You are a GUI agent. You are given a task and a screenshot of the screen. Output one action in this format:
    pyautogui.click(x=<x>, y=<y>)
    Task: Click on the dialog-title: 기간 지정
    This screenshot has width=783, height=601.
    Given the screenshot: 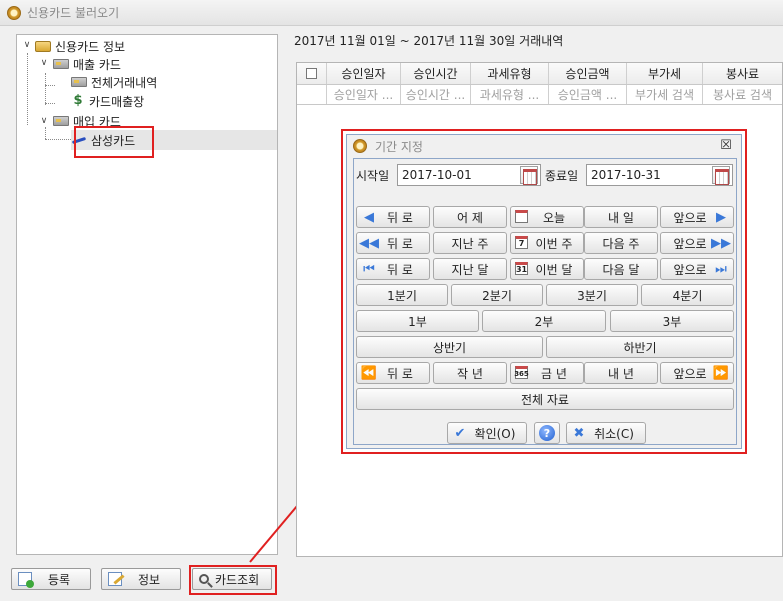 What is the action you would take?
    pyautogui.click(x=399, y=146)
    